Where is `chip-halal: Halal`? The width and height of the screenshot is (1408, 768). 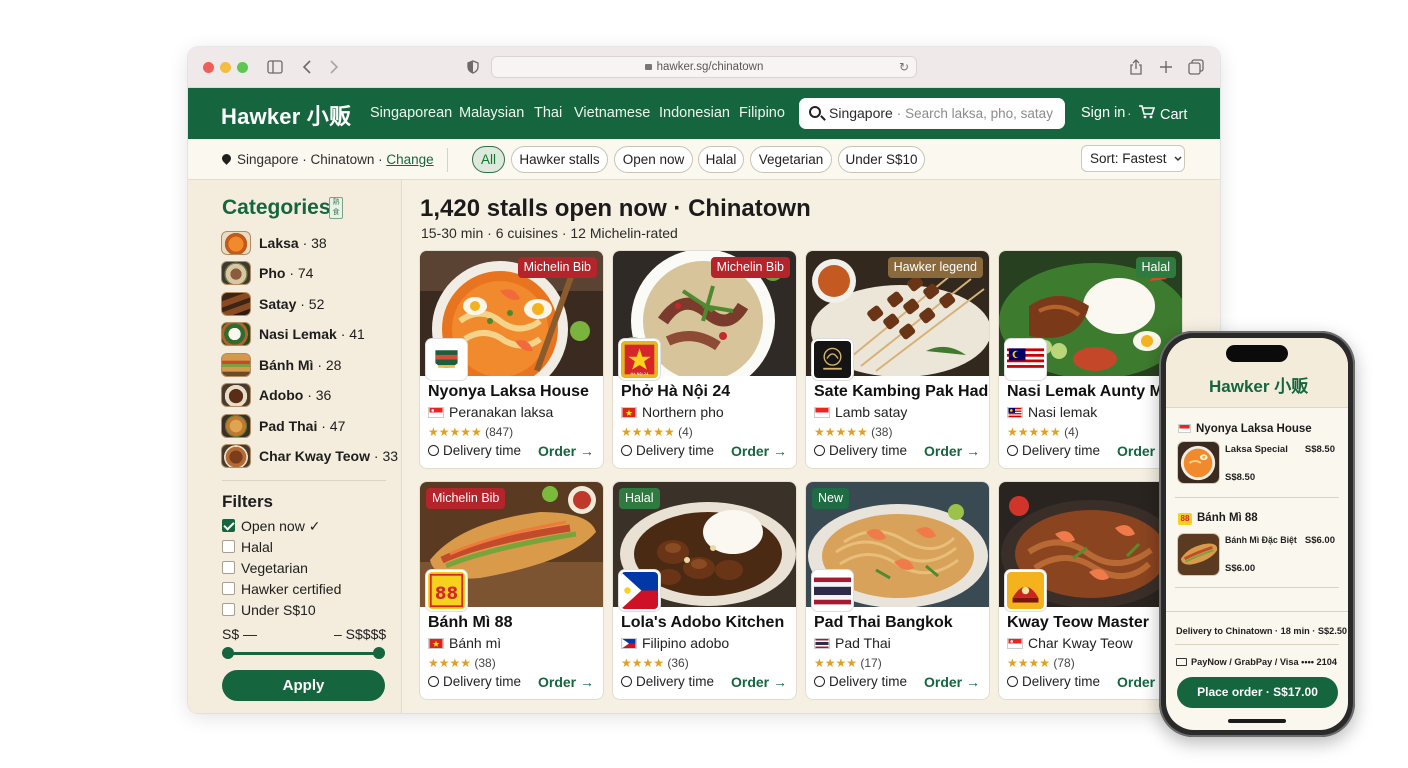 chip-halal: Halal is located at coordinates (721, 159).